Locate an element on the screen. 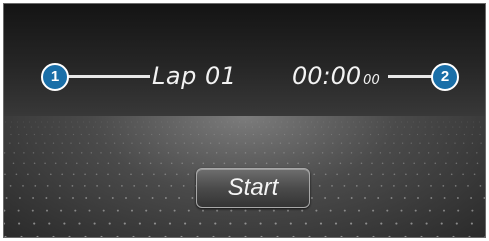 The width and height of the screenshot is (489, 241). lap-label: Lap 01 is located at coordinates (194, 76).